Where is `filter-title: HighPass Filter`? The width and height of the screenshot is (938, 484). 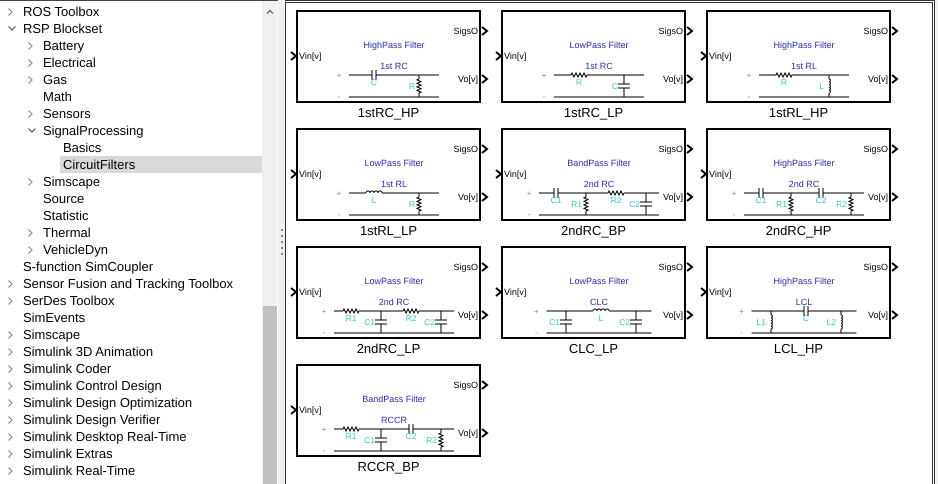 filter-title: HighPass Filter is located at coordinates (804, 45).